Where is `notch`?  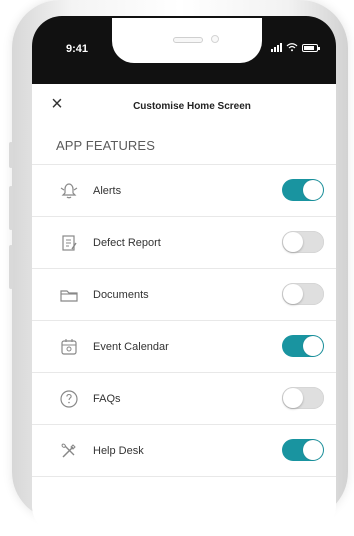 notch is located at coordinates (187, 40).